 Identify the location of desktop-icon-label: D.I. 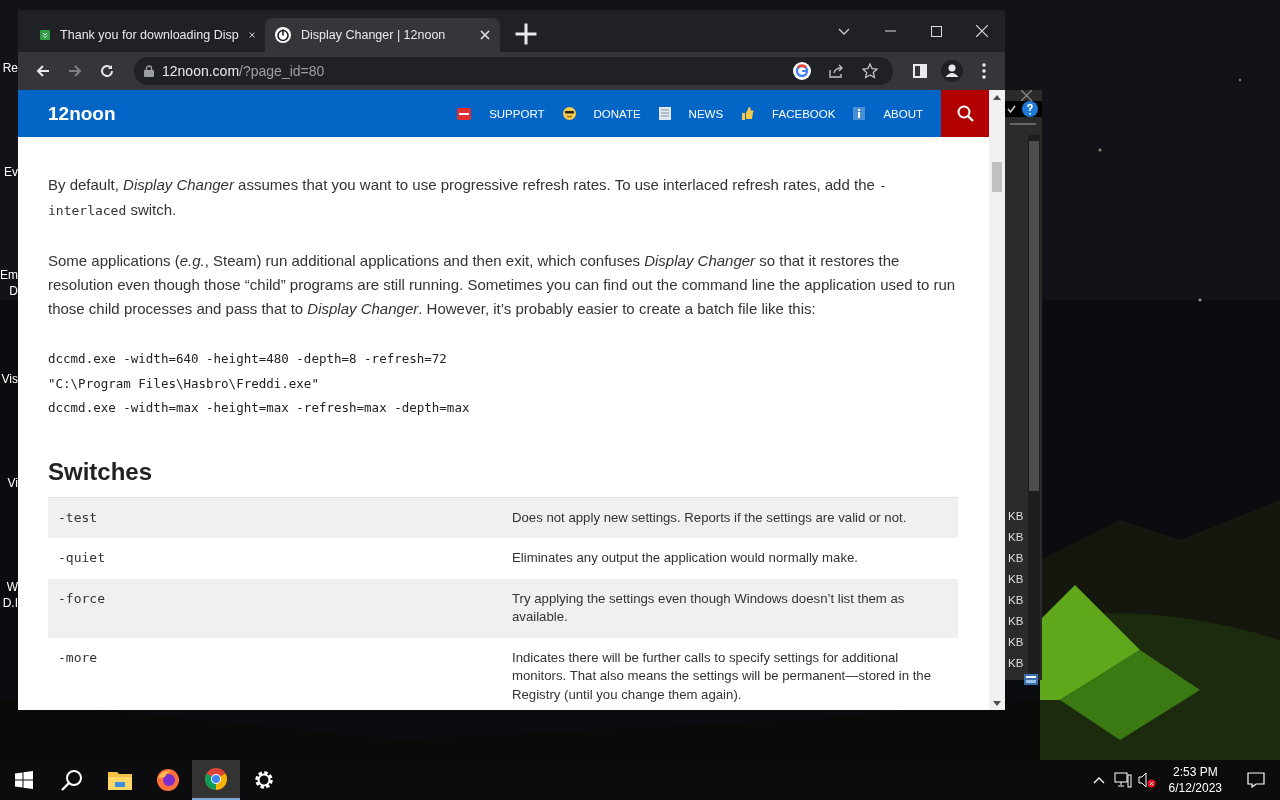
(10, 603).